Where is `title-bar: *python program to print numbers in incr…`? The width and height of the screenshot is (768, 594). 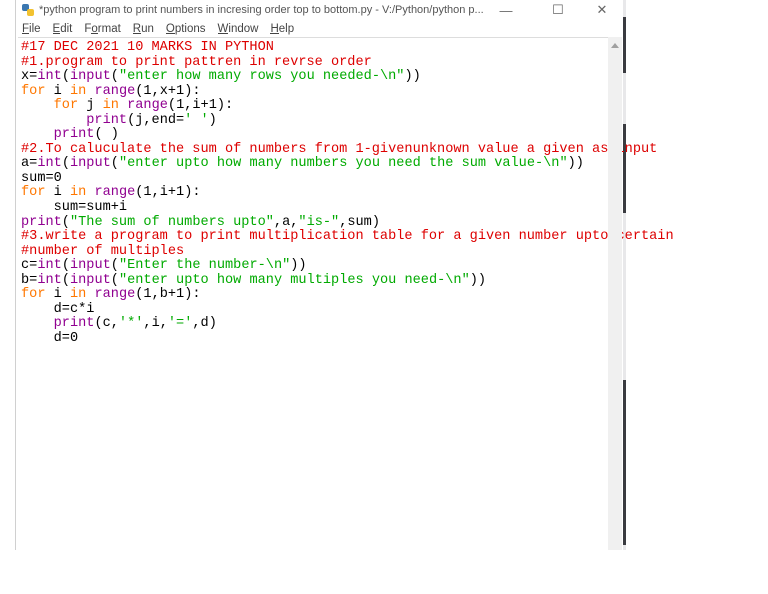 title-bar: *python program to print numbers in incr… is located at coordinates (319, 10).